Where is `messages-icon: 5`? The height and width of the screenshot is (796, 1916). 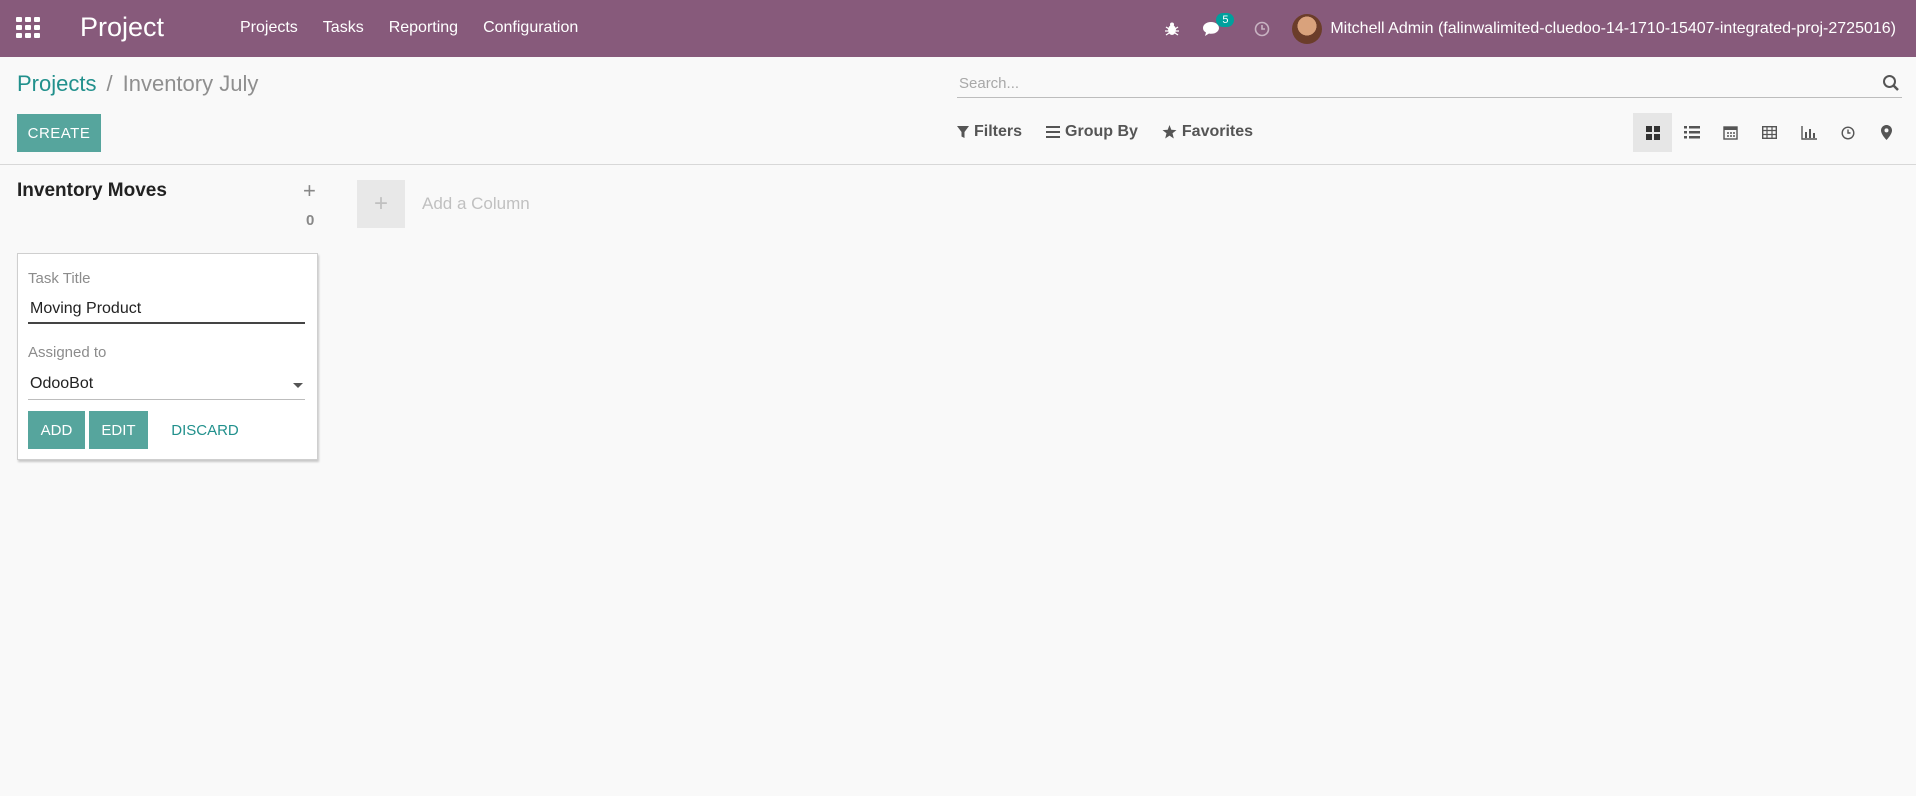 messages-icon: 5 is located at coordinates (1218, 24).